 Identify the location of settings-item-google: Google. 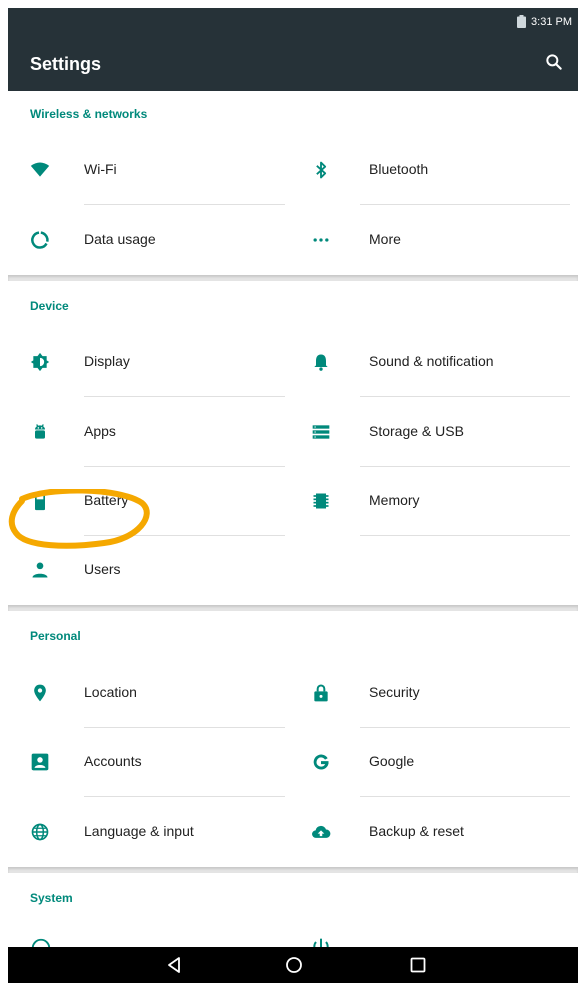
(431, 762).